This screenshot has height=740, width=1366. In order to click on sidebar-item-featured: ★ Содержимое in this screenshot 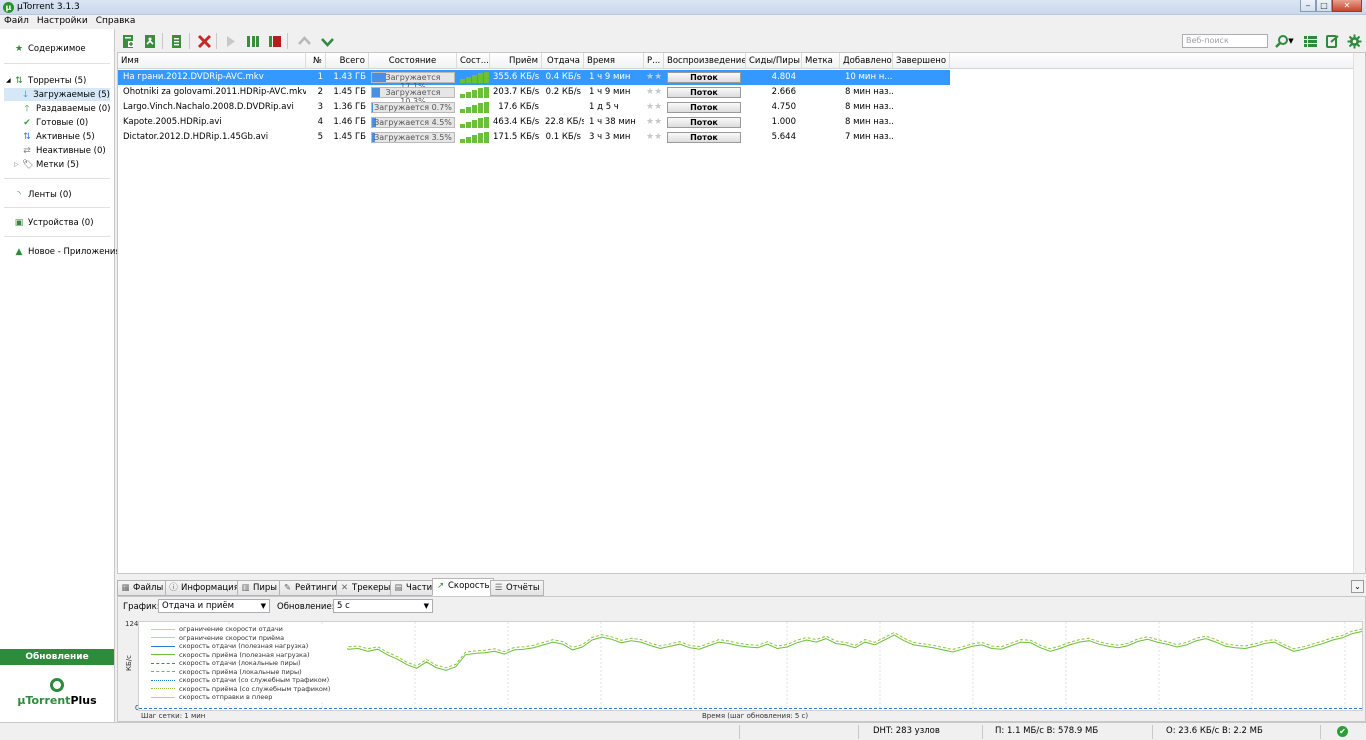, I will do `click(50, 48)`.